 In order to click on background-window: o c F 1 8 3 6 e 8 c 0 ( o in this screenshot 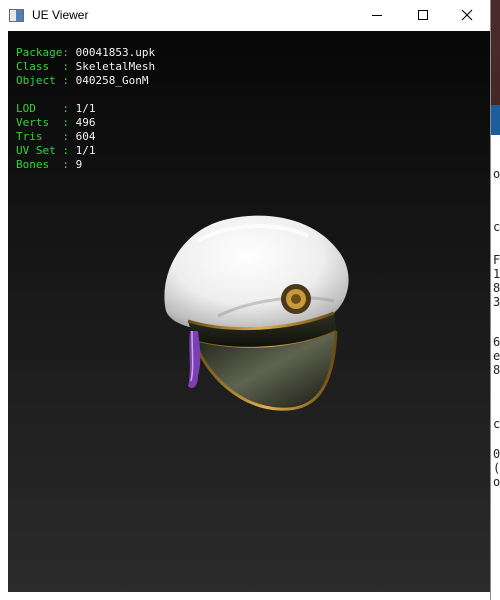, I will do `click(495, 352)`.